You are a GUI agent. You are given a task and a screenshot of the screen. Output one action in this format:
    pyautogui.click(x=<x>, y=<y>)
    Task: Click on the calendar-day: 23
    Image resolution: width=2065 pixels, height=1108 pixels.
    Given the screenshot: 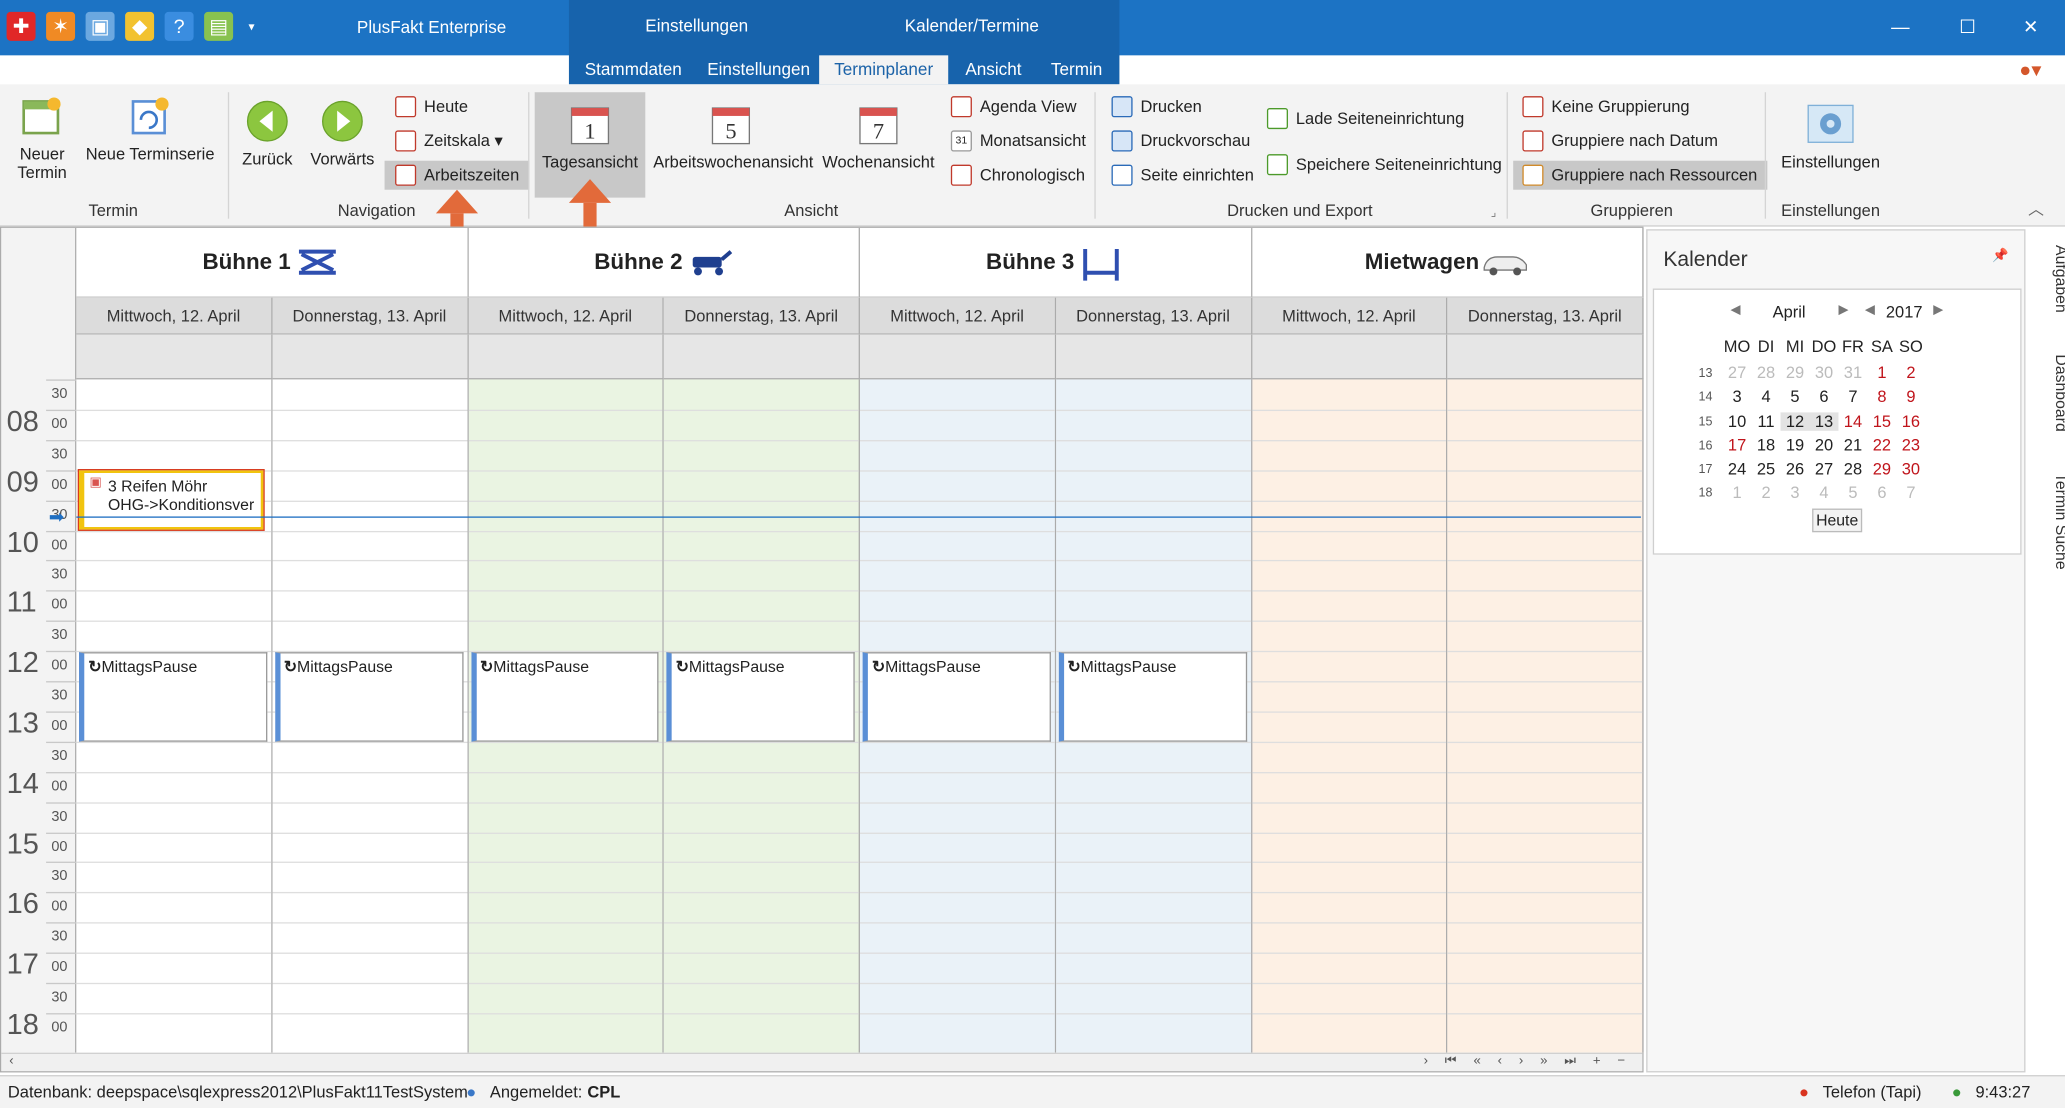 What is the action you would take?
    pyautogui.click(x=1910, y=445)
    